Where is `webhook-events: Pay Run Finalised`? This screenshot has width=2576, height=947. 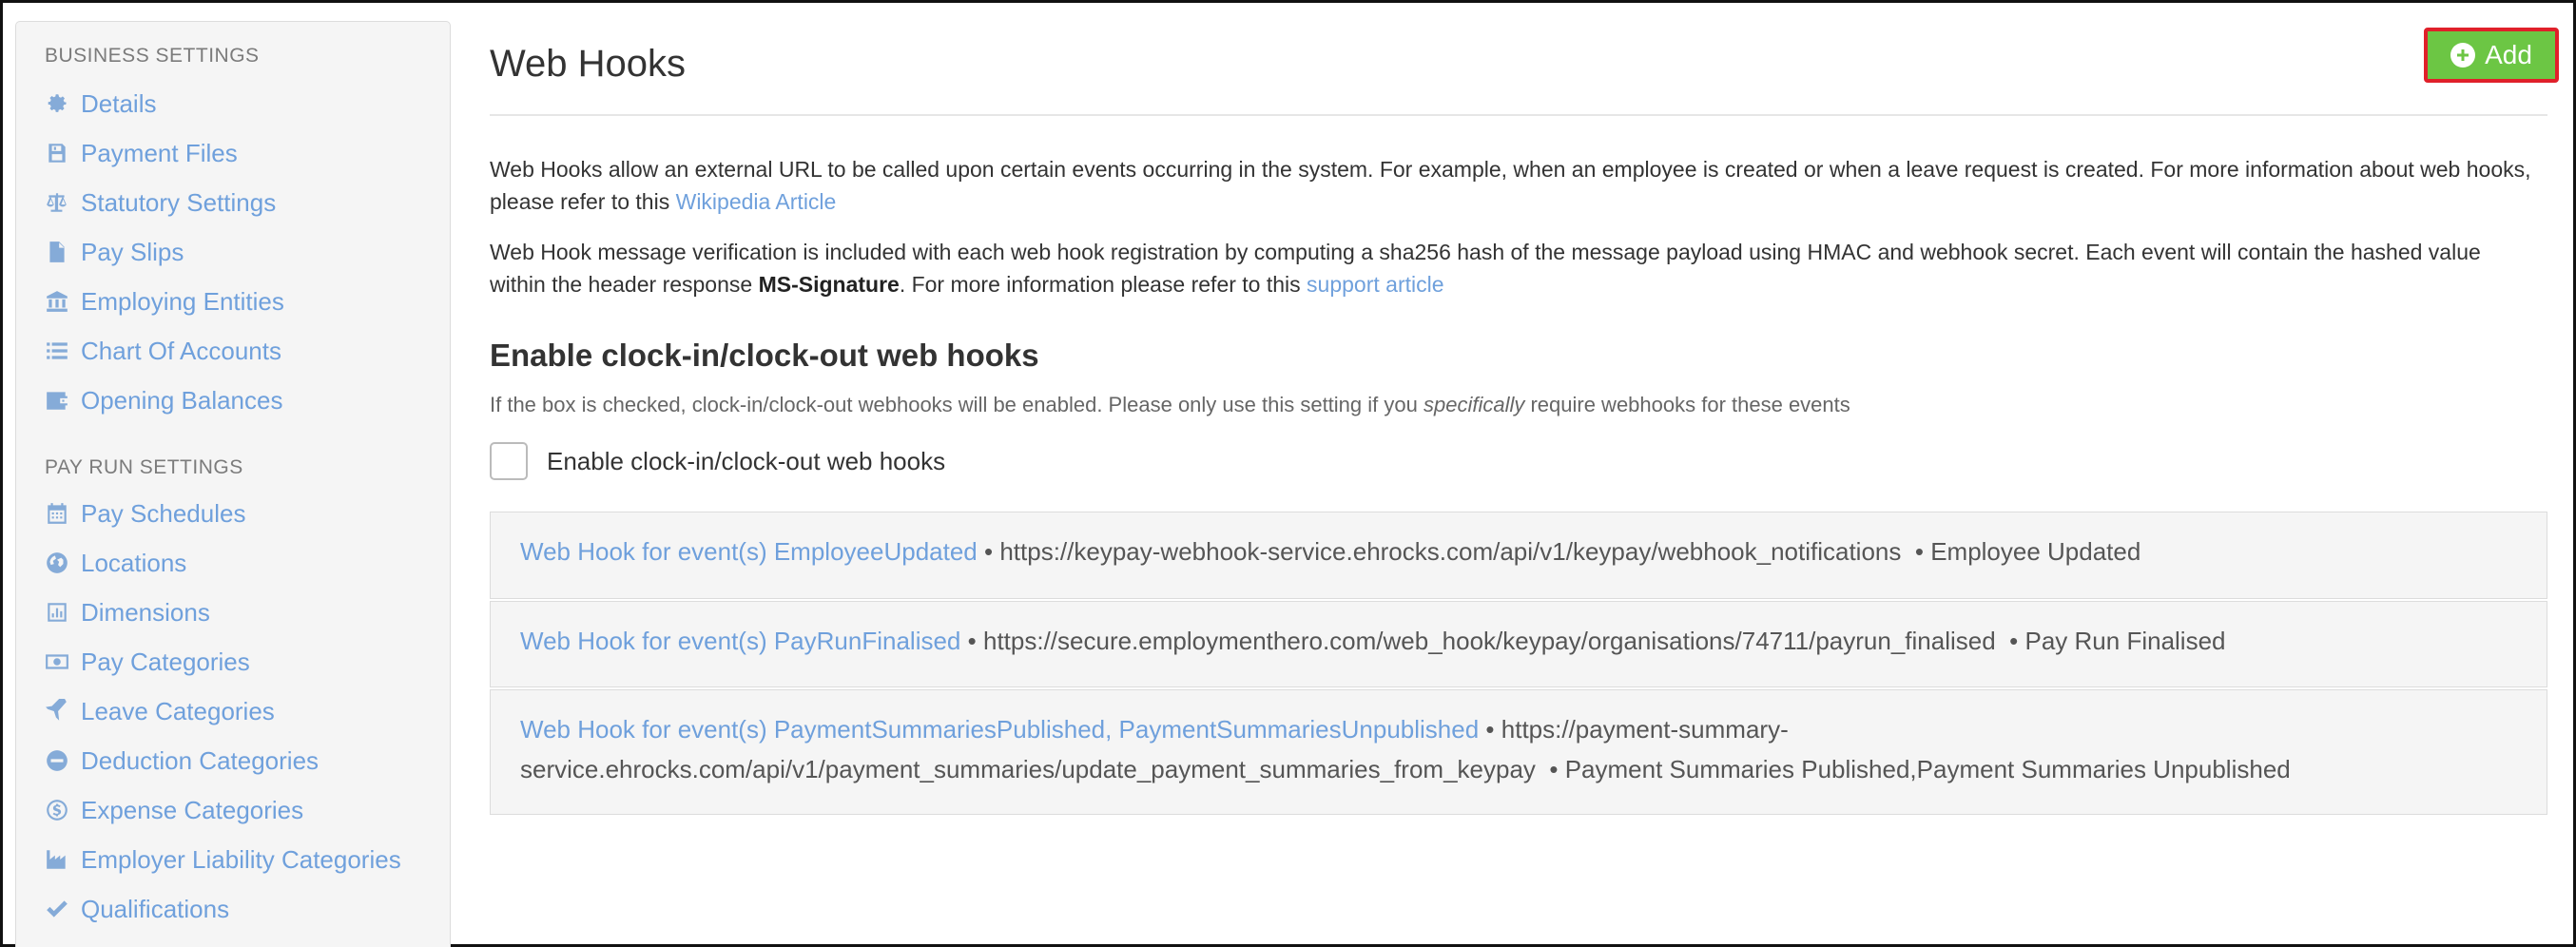 webhook-events: Pay Run Finalised is located at coordinates (2125, 641).